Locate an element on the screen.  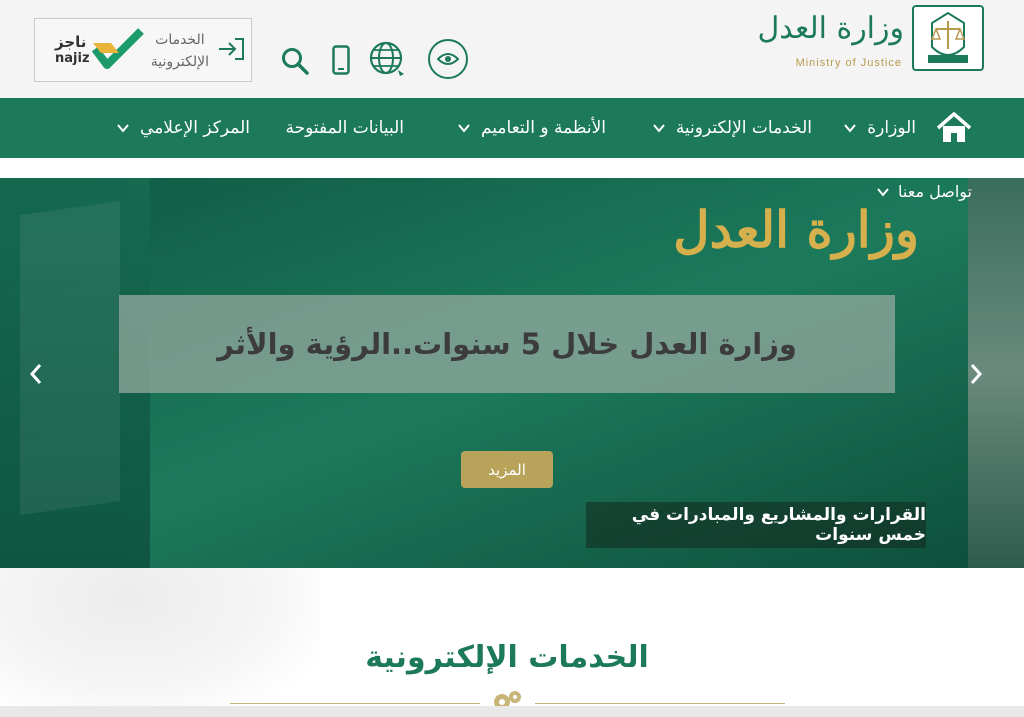
emblem-icon is located at coordinates (948, 38).